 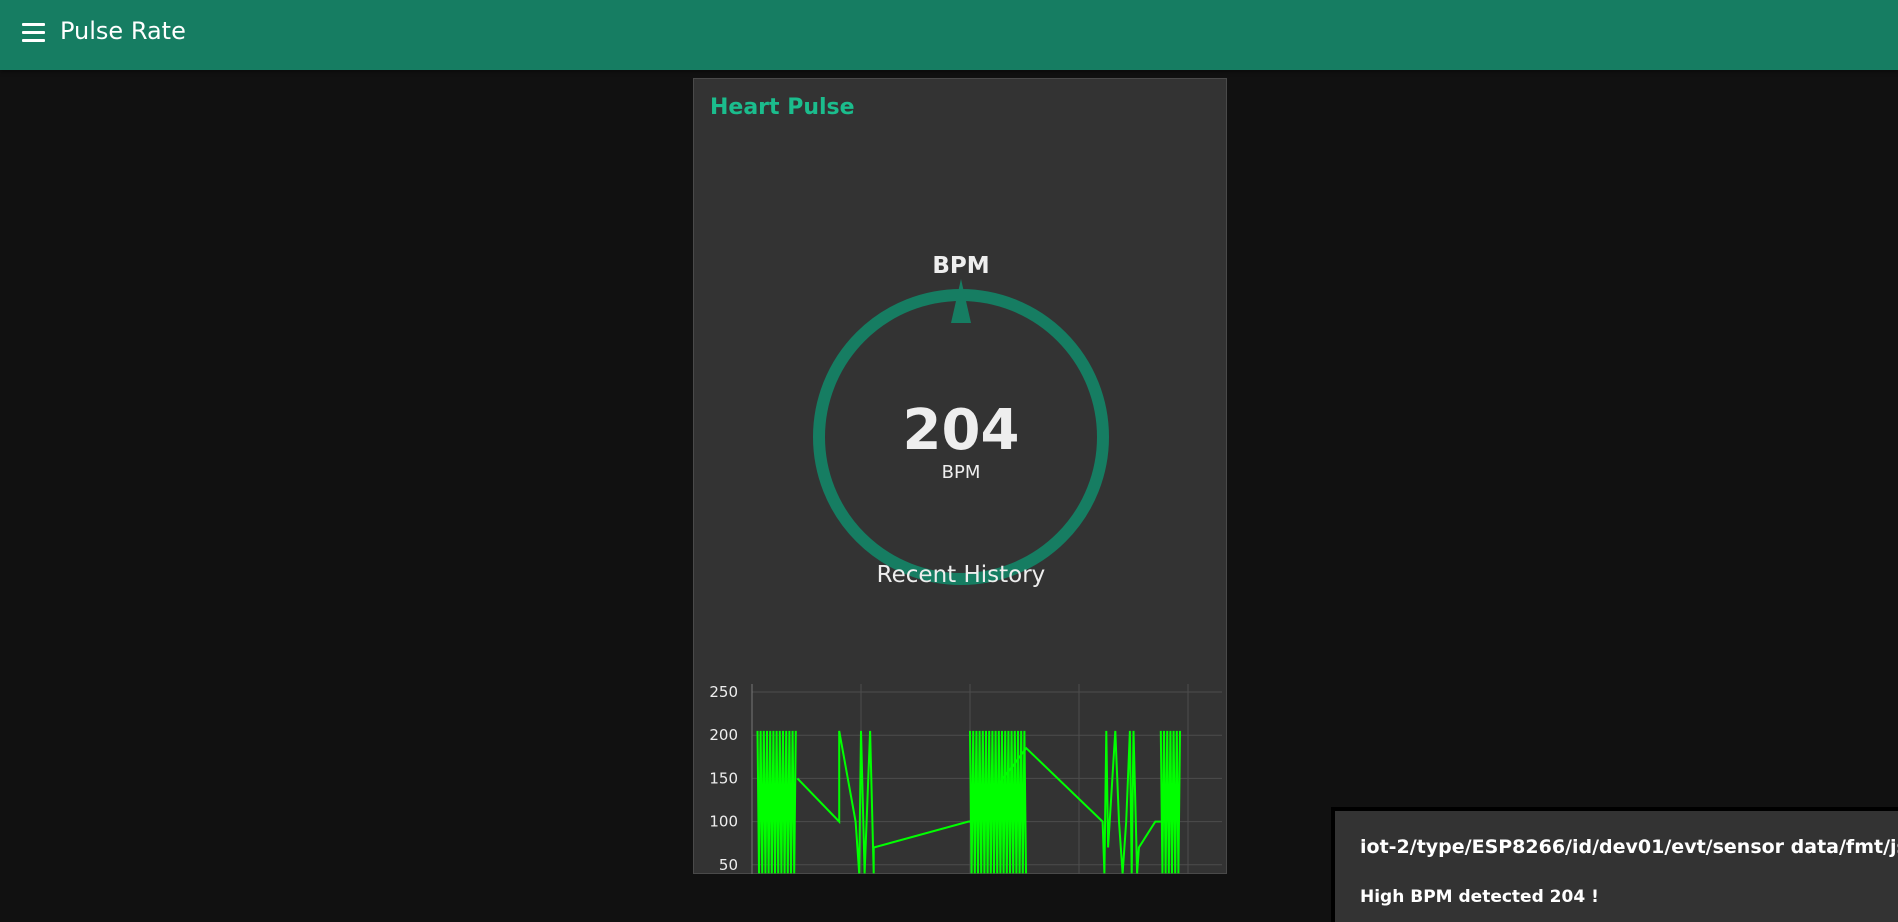 I want to click on gauge-value: 204, so click(x=961, y=430).